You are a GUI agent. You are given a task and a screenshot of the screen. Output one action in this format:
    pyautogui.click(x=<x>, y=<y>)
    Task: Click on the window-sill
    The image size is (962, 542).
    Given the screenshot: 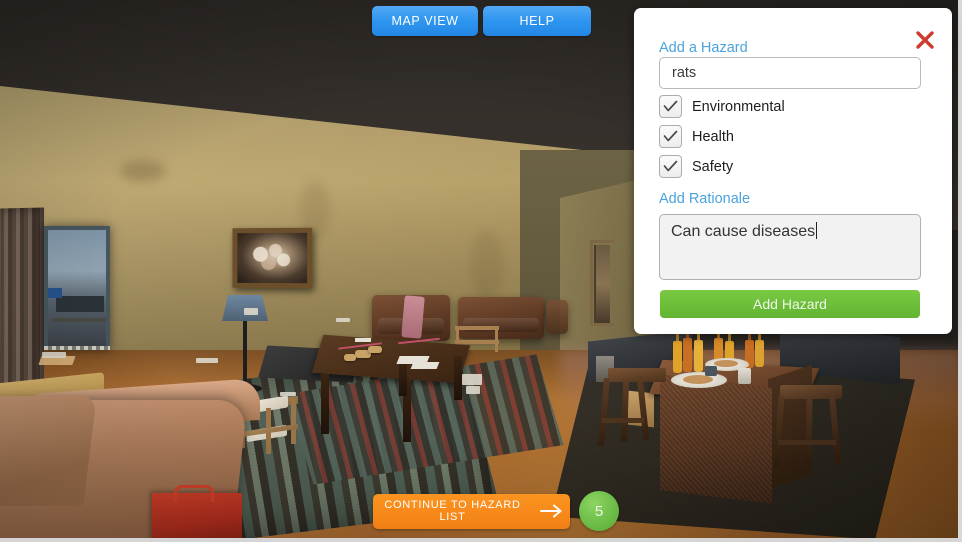 What is the action you would take?
    pyautogui.click(x=77, y=348)
    